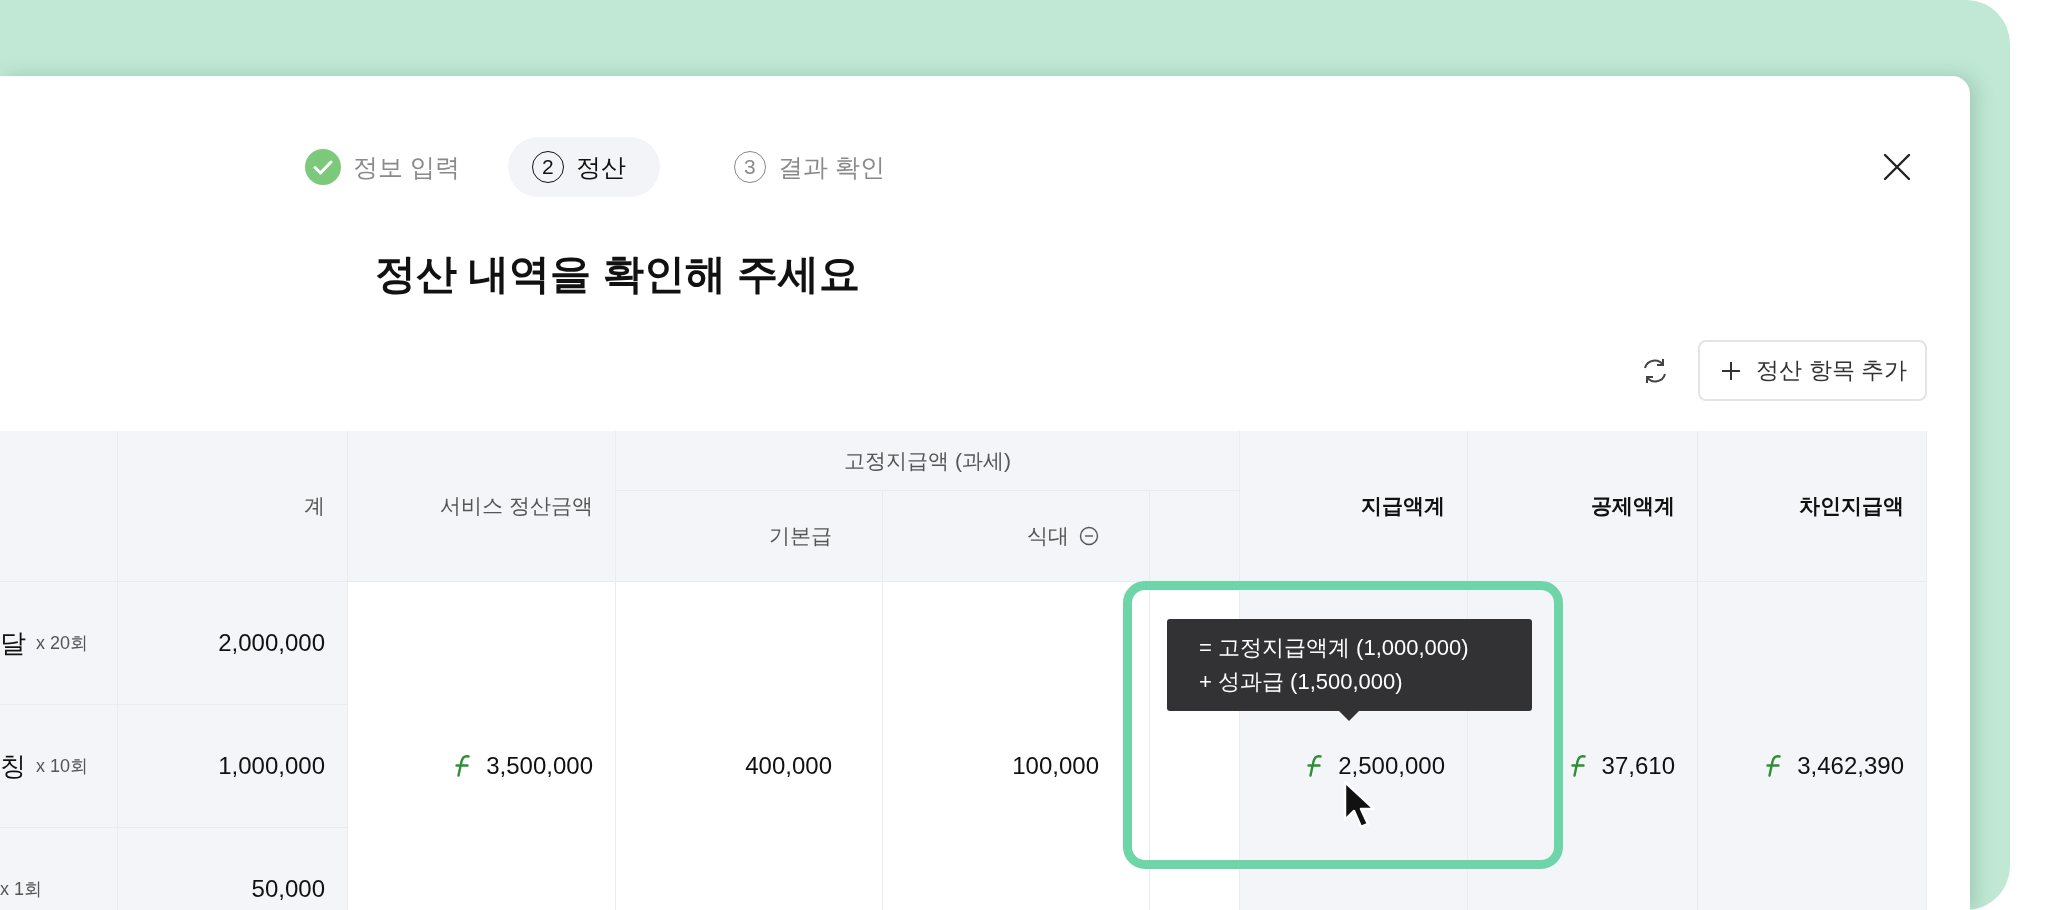 This screenshot has width=2048, height=910. What do you see at coordinates (1897, 167) in the screenshot?
I see `close-icon` at bounding box center [1897, 167].